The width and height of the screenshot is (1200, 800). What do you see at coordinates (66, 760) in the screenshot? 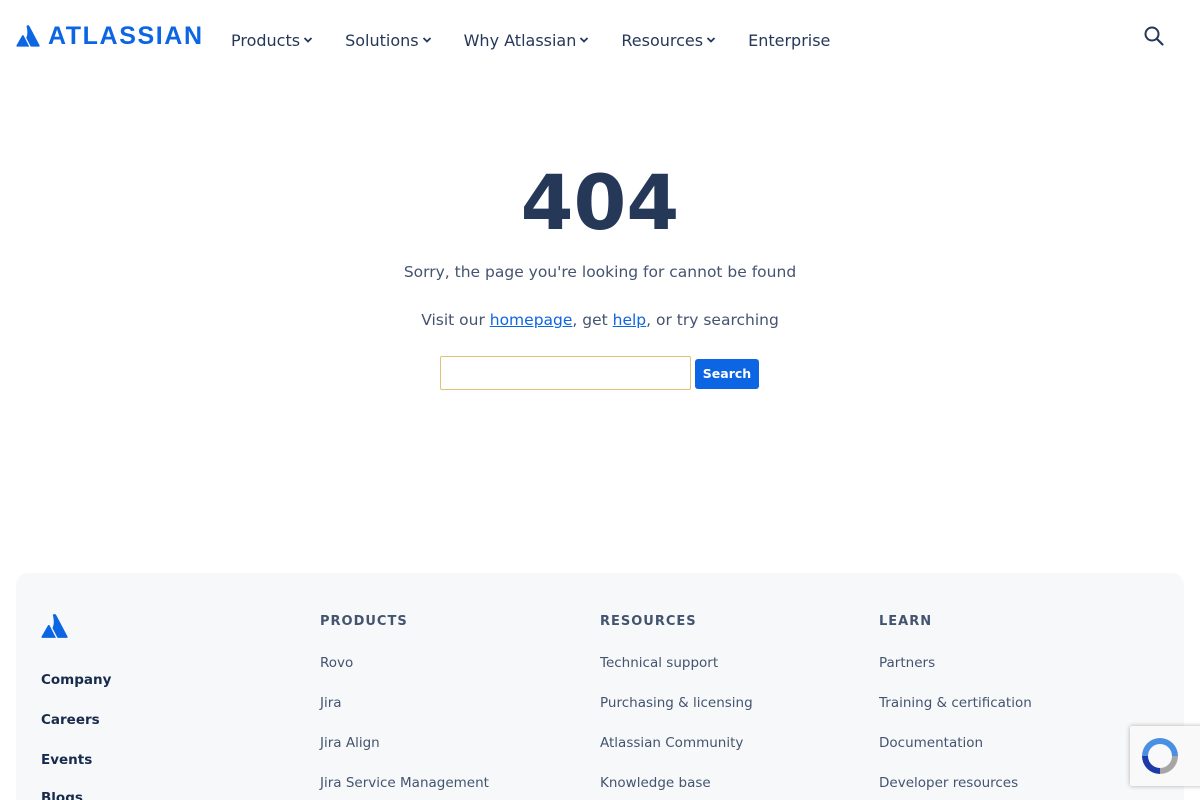
I see `footer-link-events: Events` at bounding box center [66, 760].